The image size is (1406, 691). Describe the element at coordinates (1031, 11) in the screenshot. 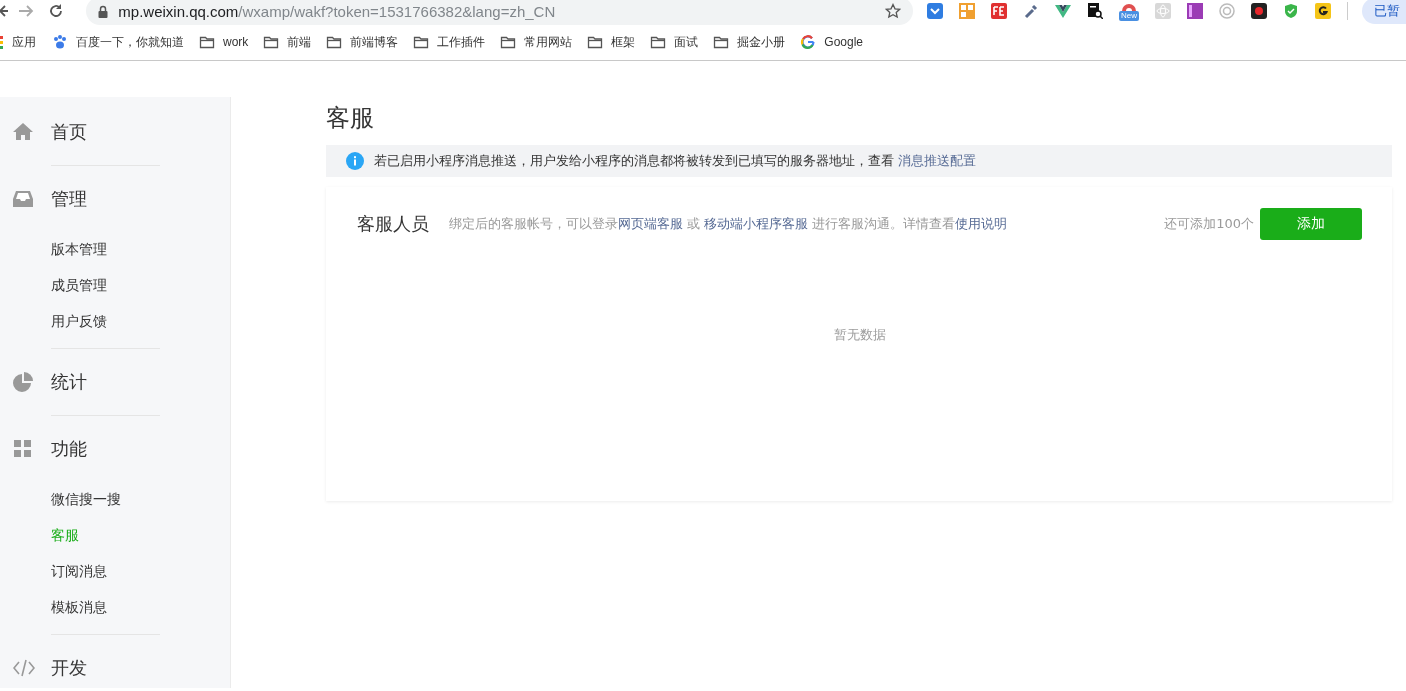

I see `eyedropper-icon` at that location.